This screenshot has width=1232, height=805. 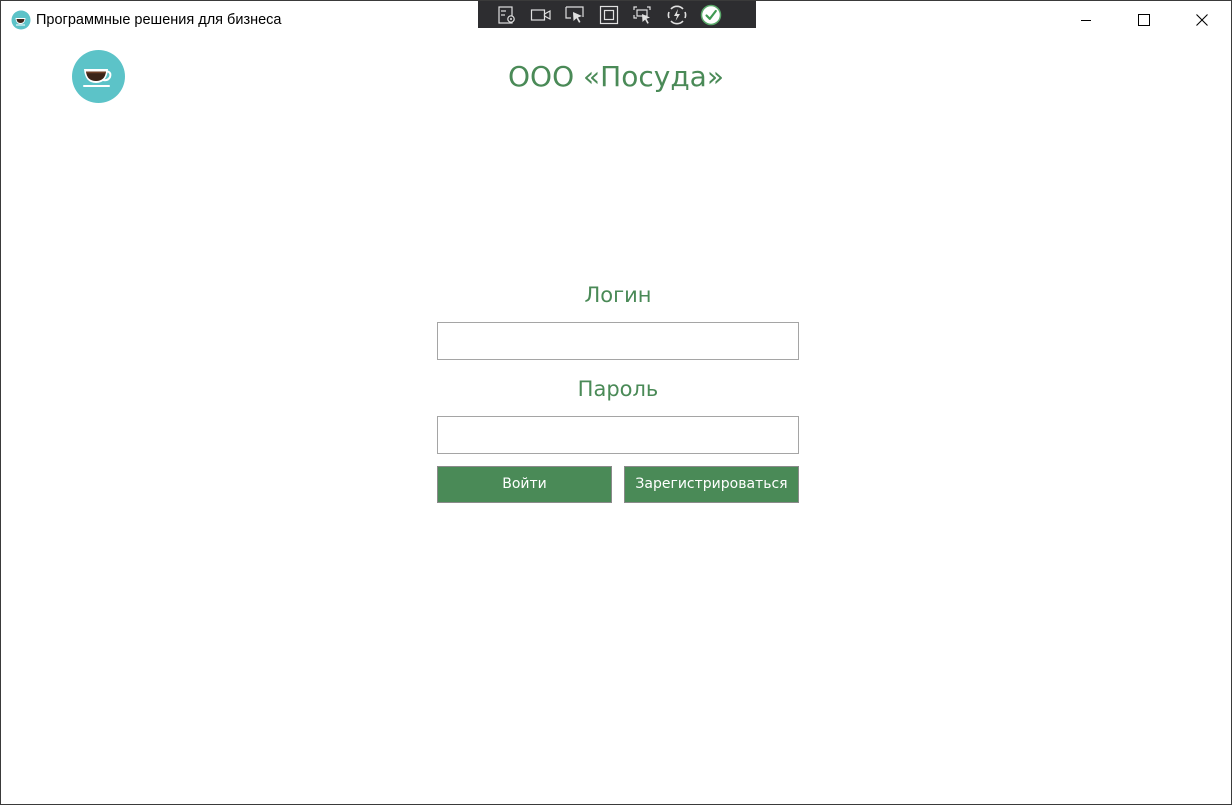 I want to click on maximize-button, so click(x=1144, y=20).